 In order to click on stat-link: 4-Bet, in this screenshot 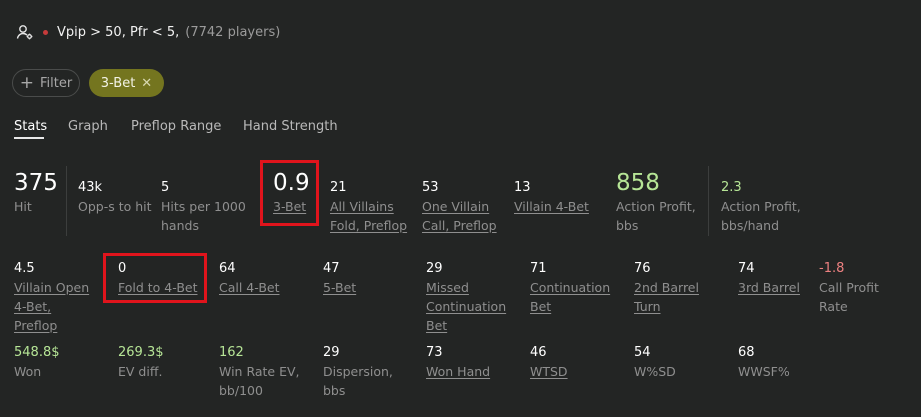, I will do `click(51, 306)`.